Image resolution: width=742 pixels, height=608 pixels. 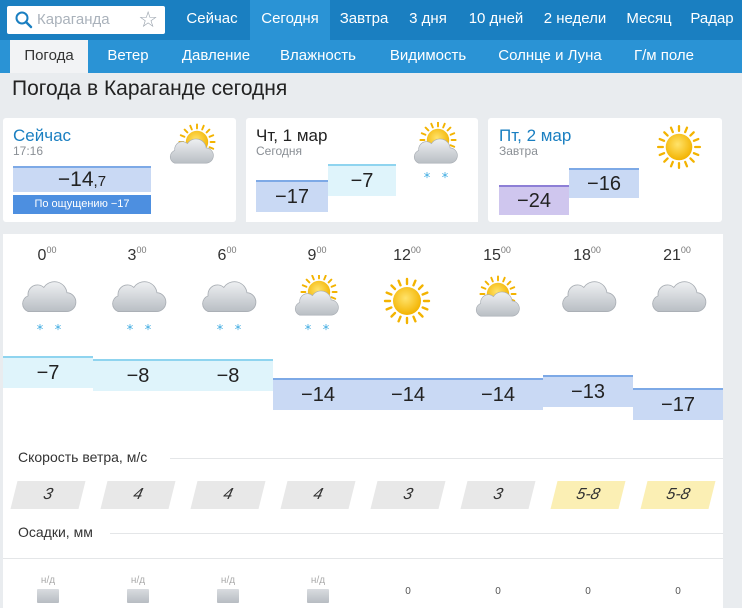 What do you see at coordinates (24, 20) in the screenshot?
I see `search-icon` at bounding box center [24, 20].